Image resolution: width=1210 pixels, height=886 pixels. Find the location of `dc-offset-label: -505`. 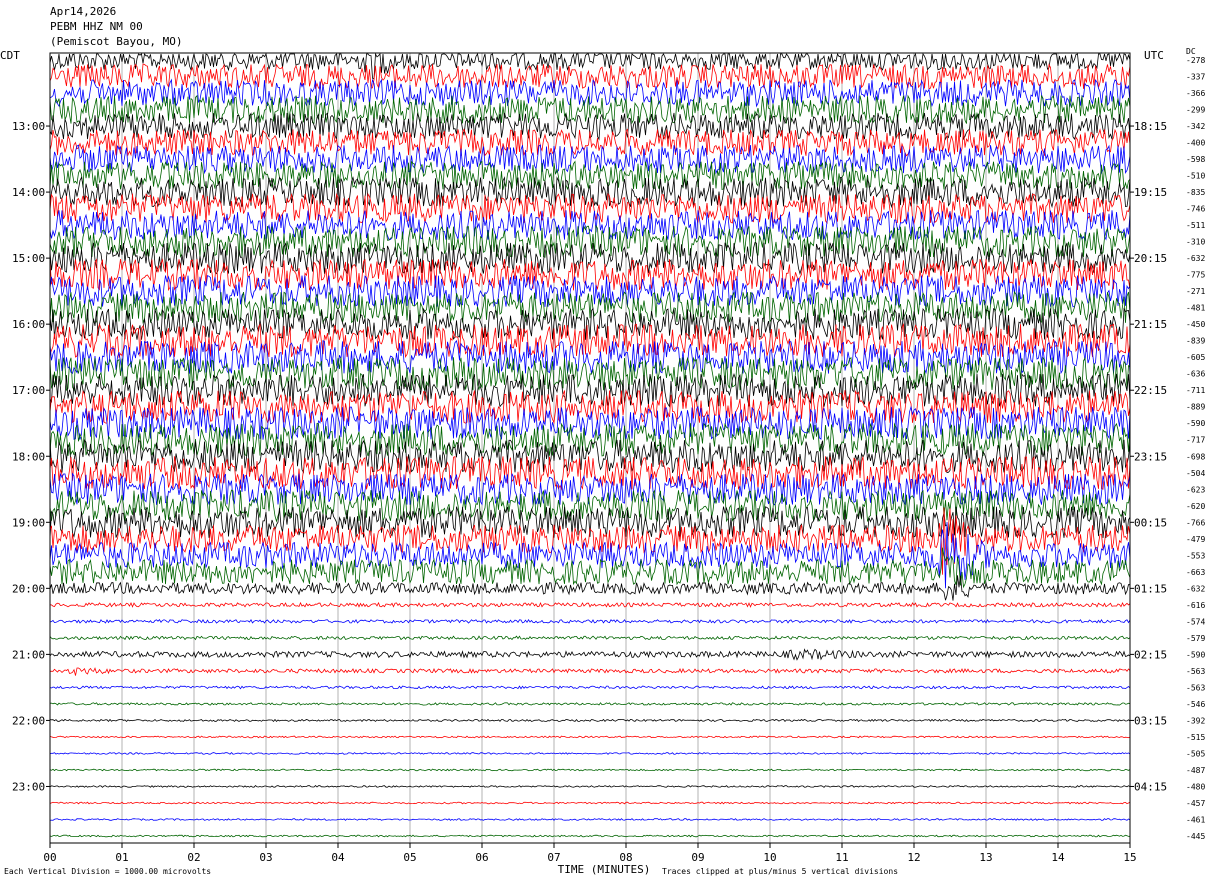

dc-offset-label: -505 is located at coordinates (1195, 753).